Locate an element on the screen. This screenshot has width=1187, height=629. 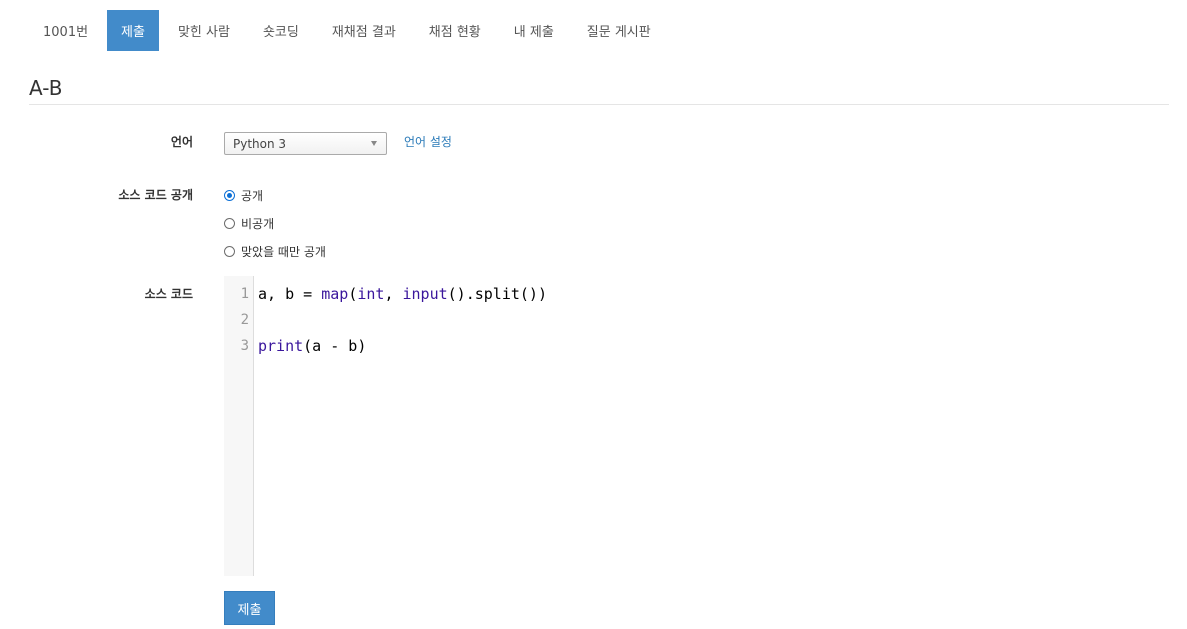
visibility-option-public: 공개 is located at coordinates (243, 195).